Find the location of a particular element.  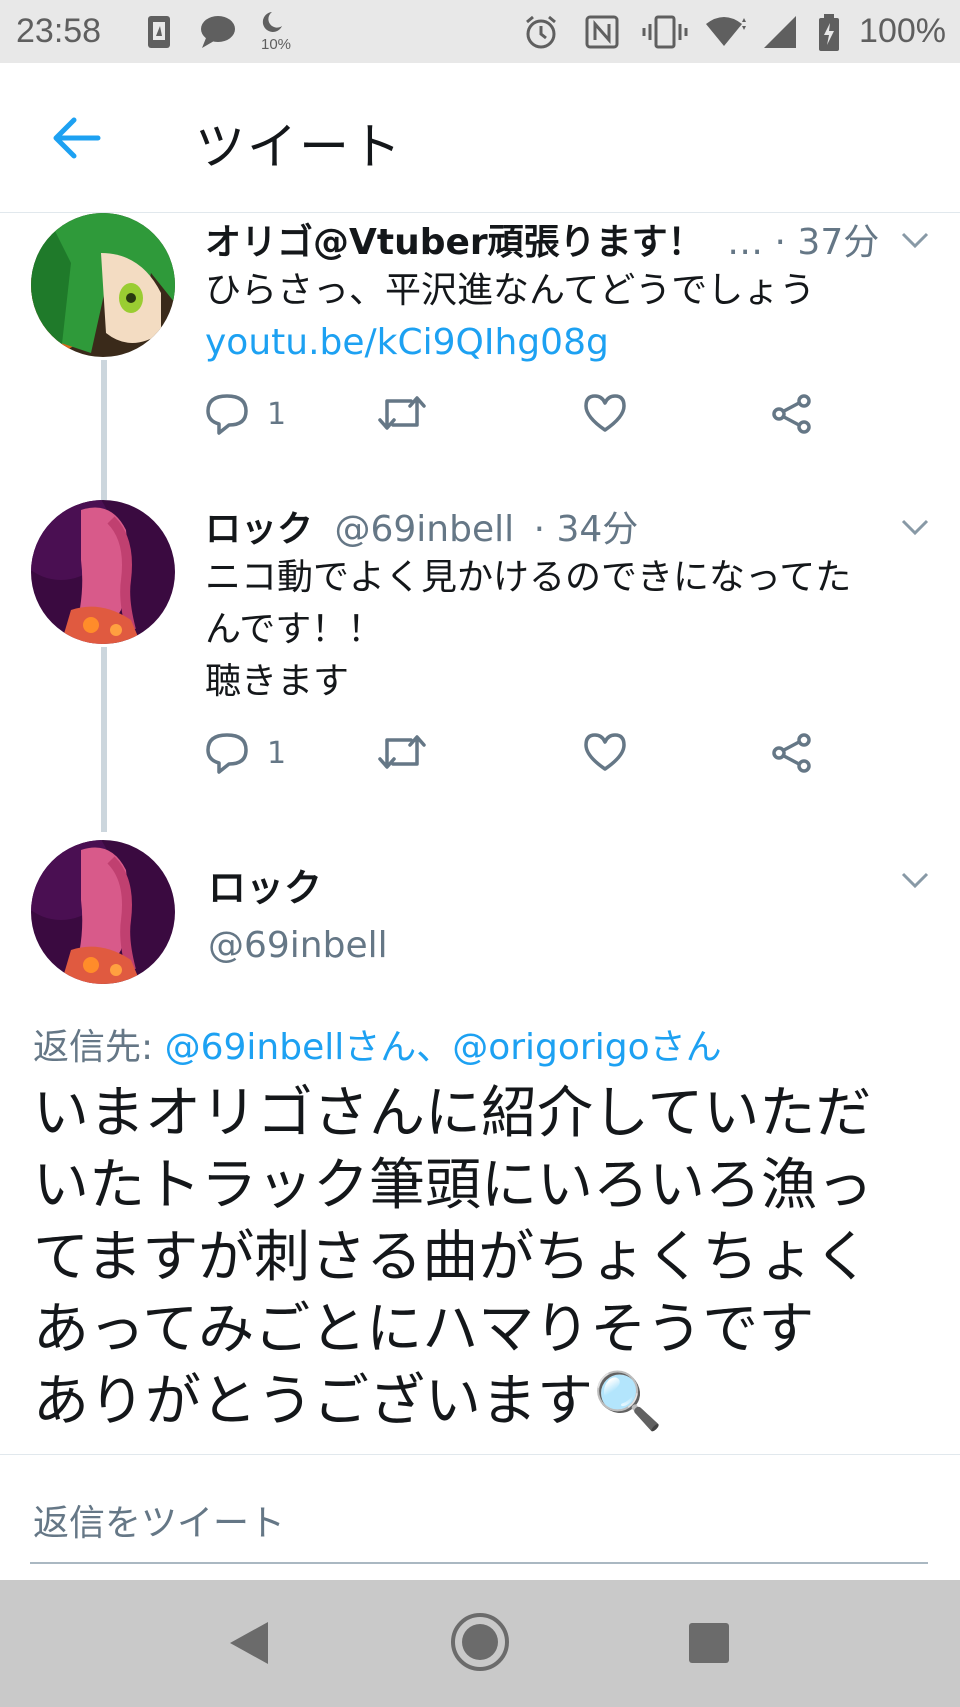

divider is located at coordinates (480, 1454).